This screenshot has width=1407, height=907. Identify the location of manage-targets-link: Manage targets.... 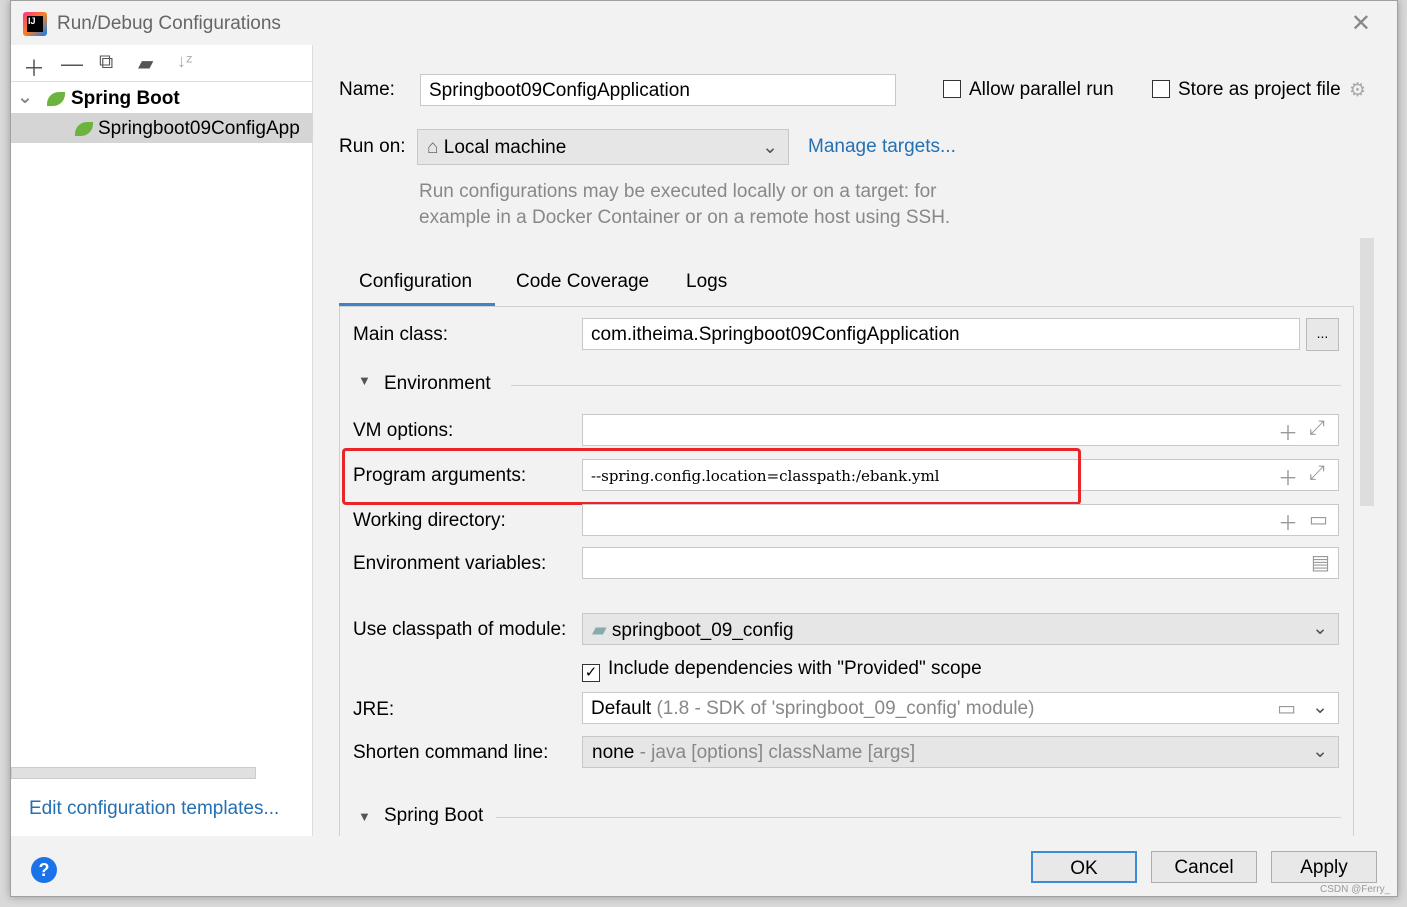
(882, 147).